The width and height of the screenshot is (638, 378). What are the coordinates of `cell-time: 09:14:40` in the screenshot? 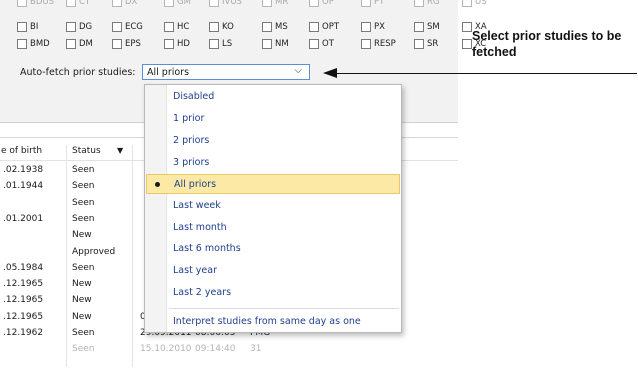 It's located at (215, 349).